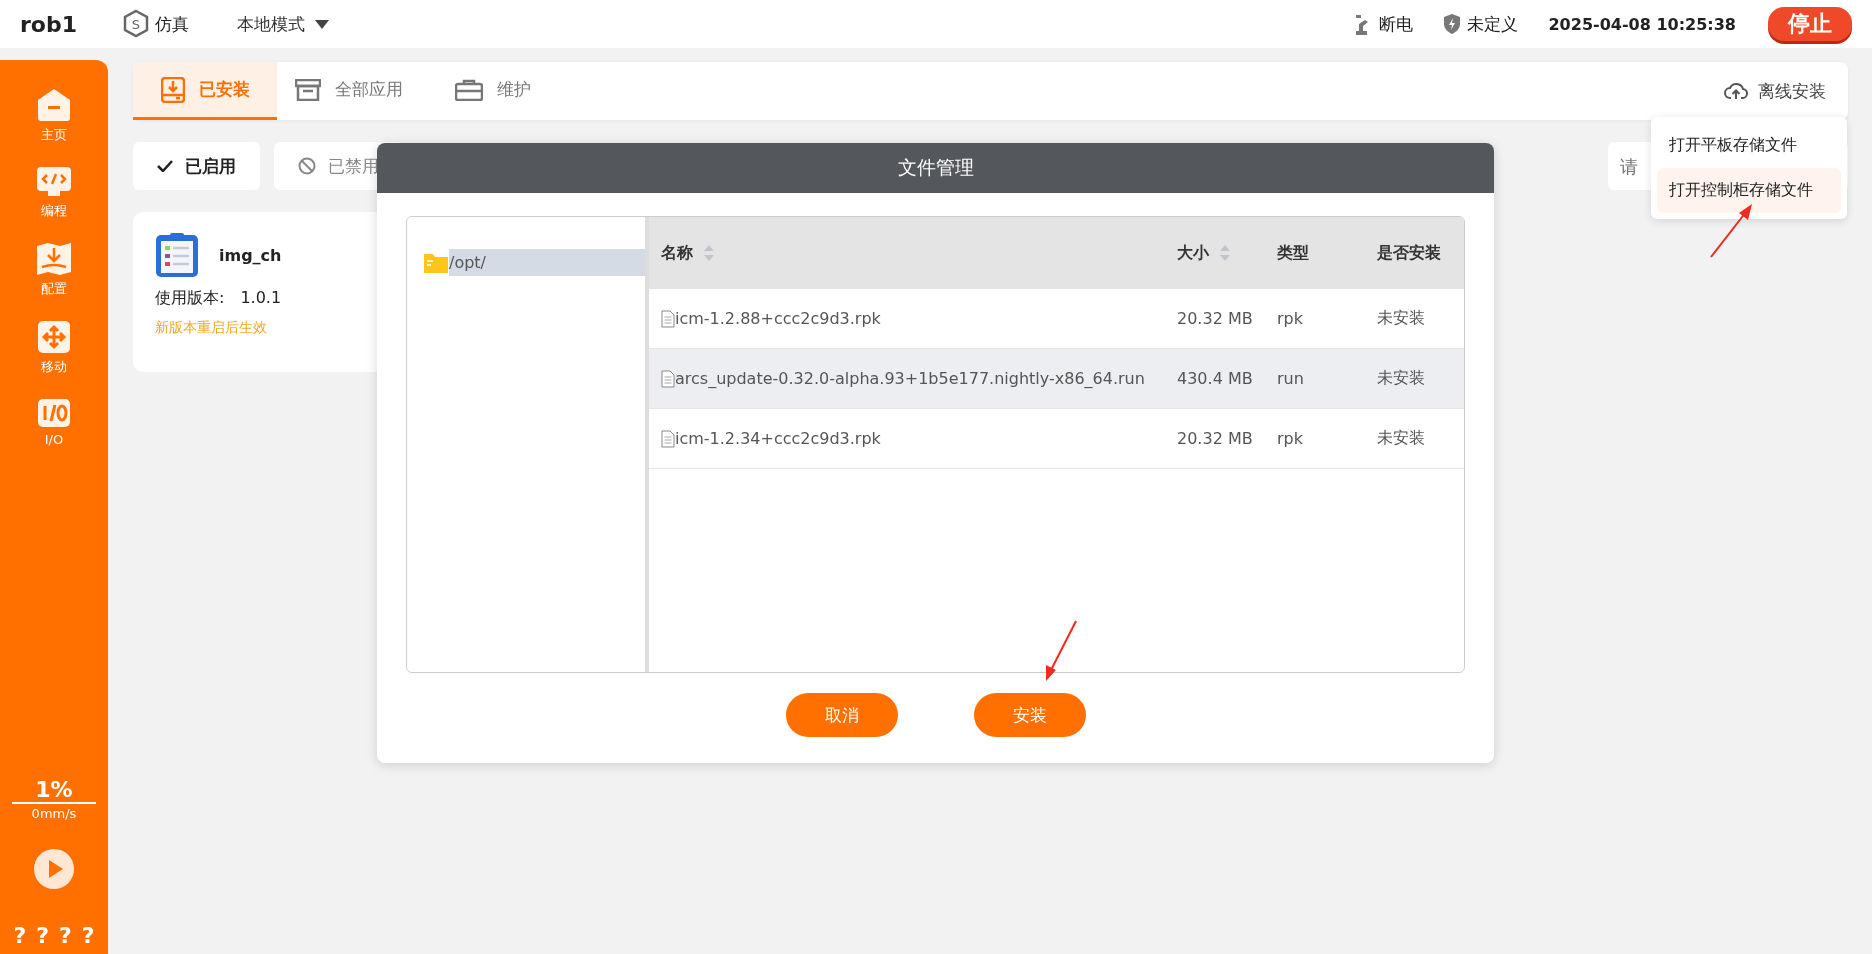  I want to click on power-status: 断电, so click(1396, 24).